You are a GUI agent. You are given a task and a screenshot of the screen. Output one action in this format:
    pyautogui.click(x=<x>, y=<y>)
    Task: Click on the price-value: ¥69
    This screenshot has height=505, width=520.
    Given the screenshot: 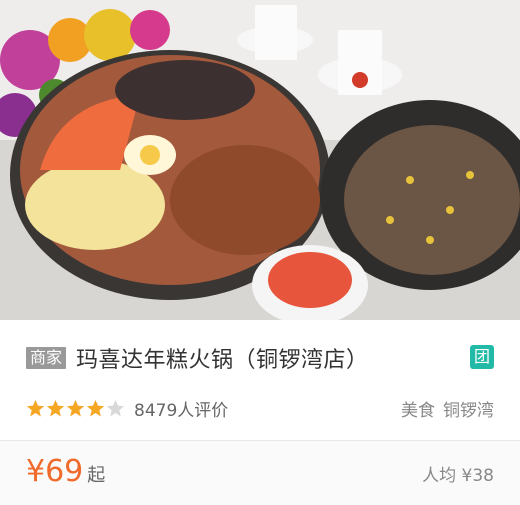 What is the action you would take?
    pyautogui.click(x=55, y=471)
    